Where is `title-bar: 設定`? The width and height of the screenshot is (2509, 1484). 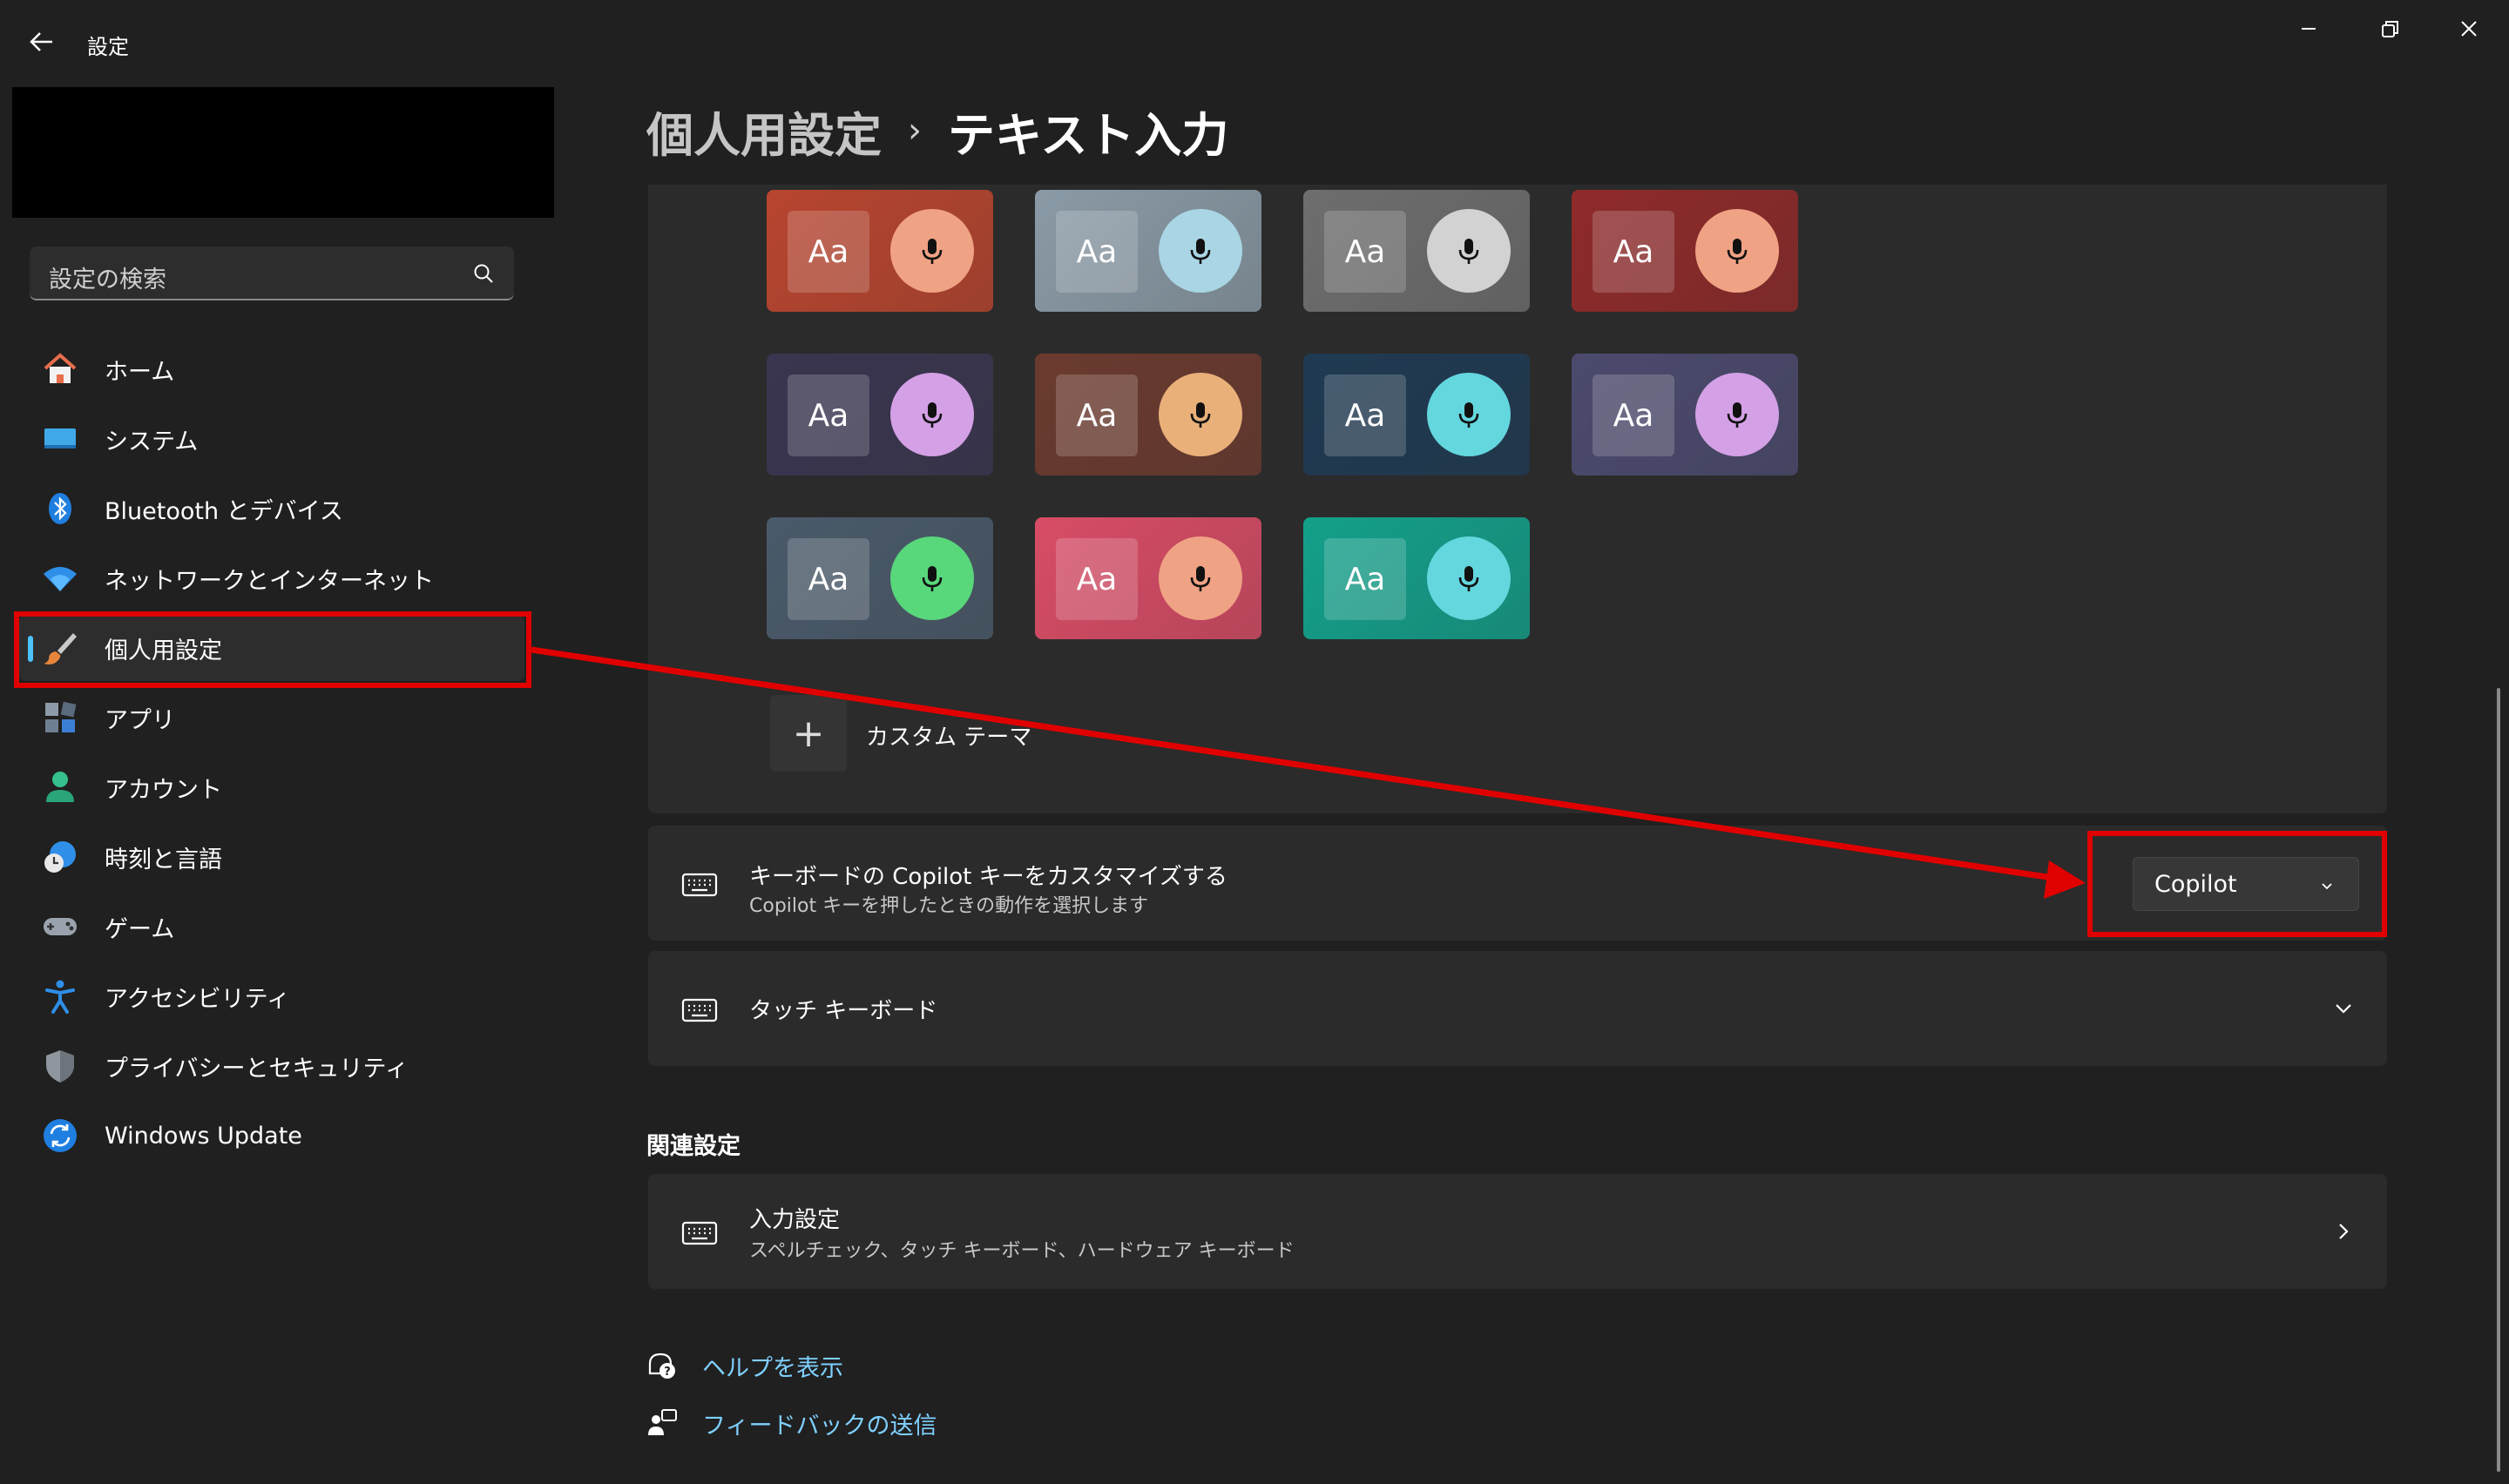 title-bar: 設定 is located at coordinates (1254, 42).